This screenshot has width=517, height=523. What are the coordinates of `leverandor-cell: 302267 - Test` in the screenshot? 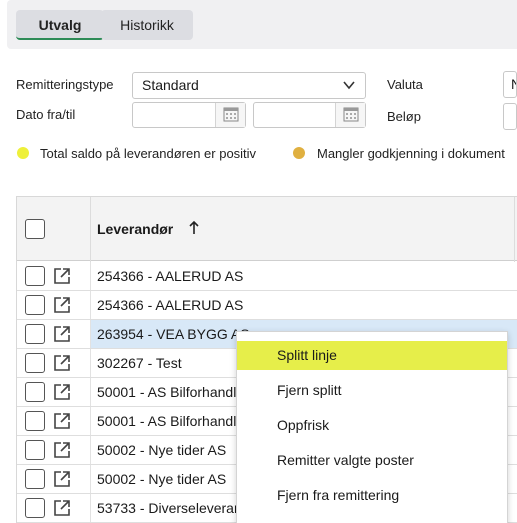 It's located at (139, 363).